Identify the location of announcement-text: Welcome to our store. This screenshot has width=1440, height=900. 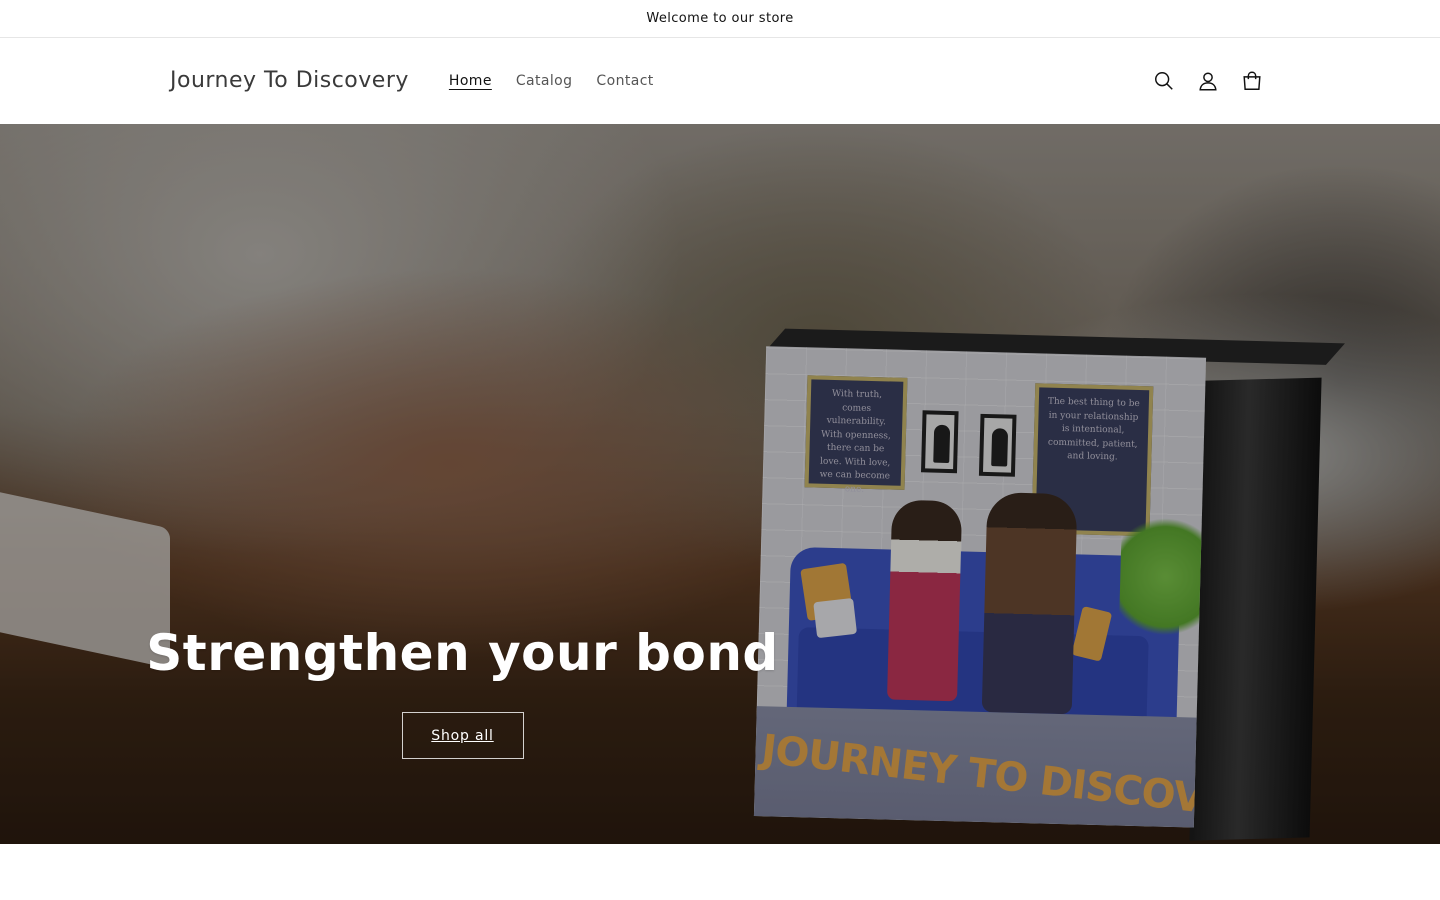
(720, 18).